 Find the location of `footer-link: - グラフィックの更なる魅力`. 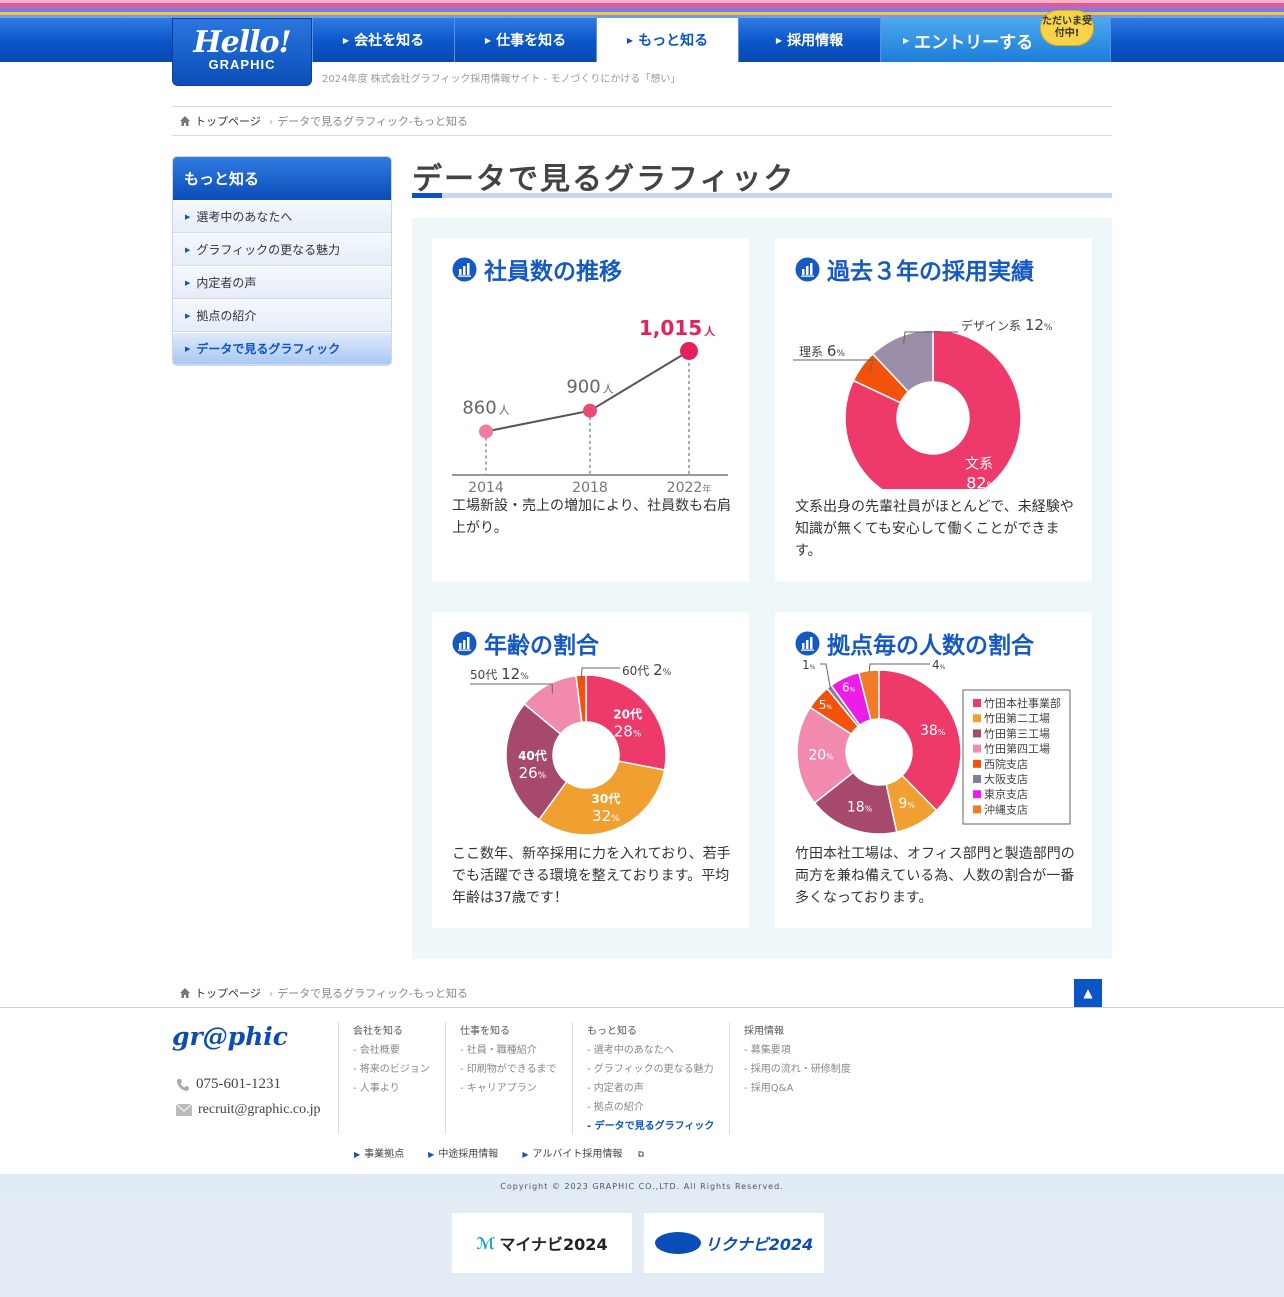

footer-link: - グラフィックの更なる魅力 is located at coordinates (650, 1069).